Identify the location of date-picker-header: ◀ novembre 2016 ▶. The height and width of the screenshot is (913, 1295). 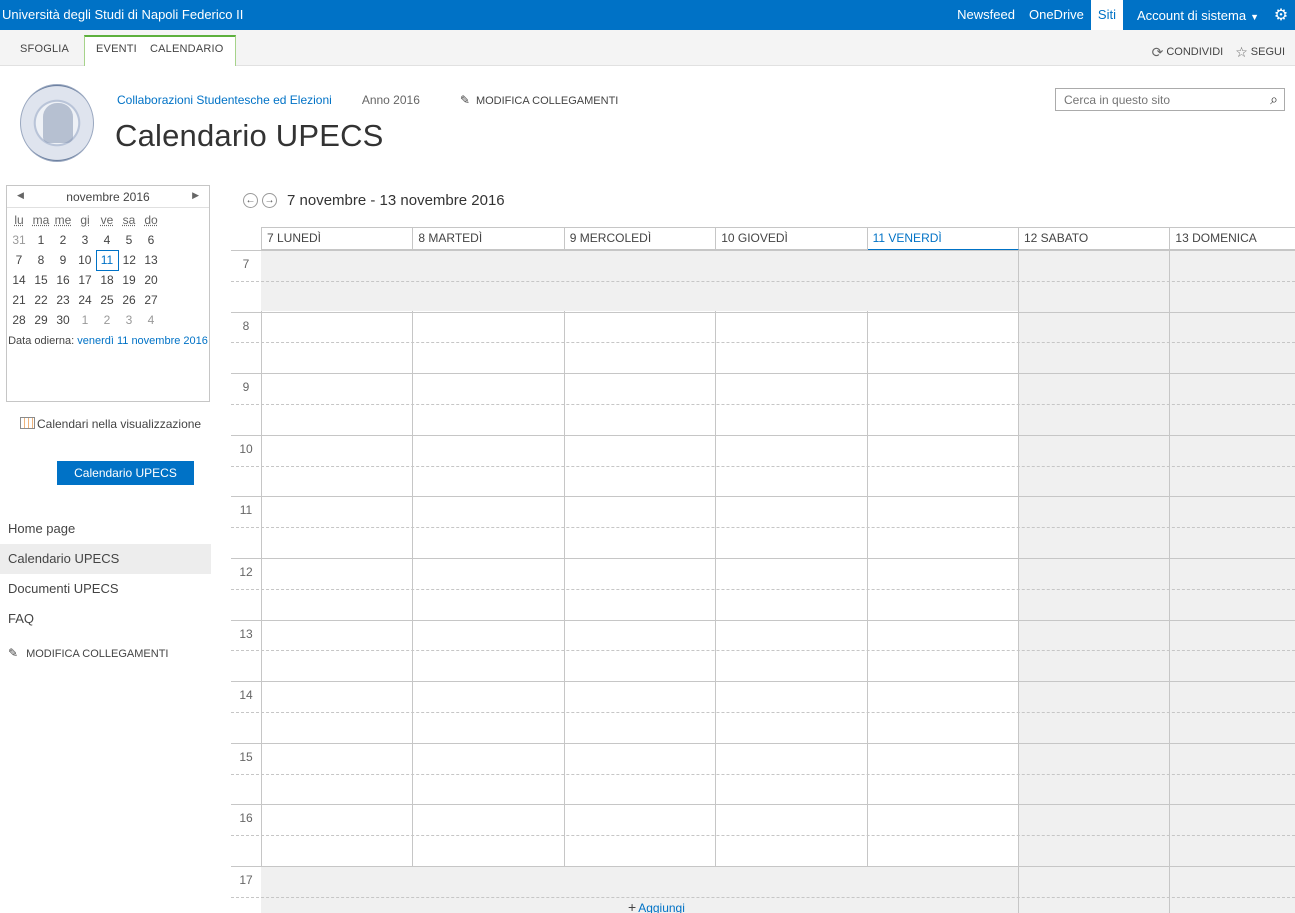
(108, 197).